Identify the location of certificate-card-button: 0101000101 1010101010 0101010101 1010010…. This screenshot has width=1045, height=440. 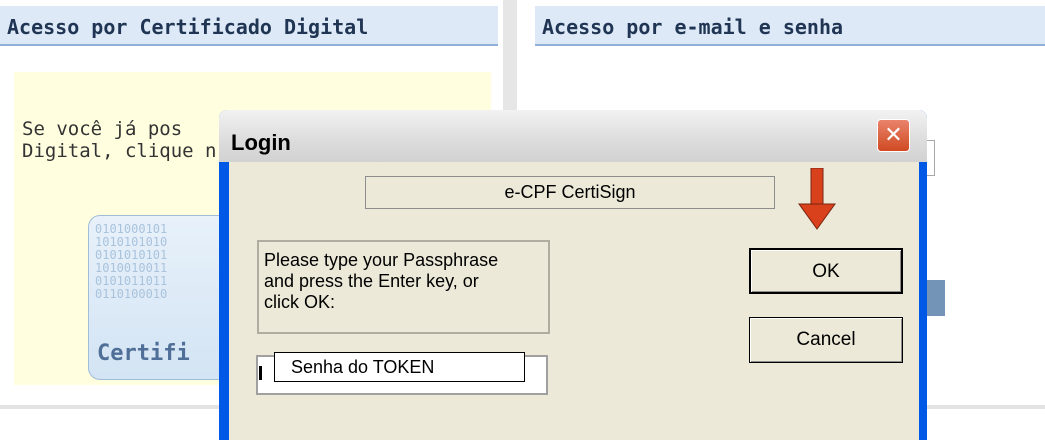
(164, 297).